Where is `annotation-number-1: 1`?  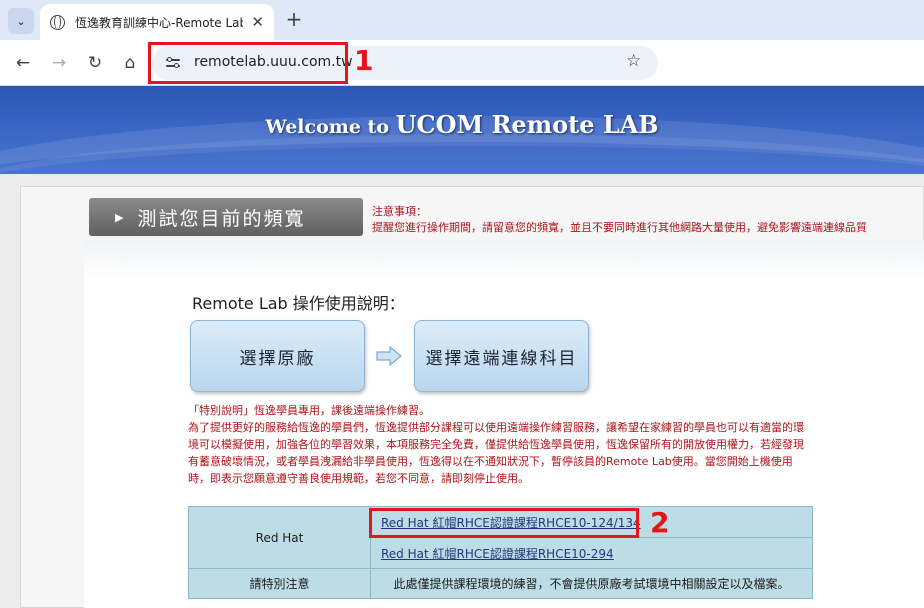 annotation-number-1: 1 is located at coordinates (364, 60).